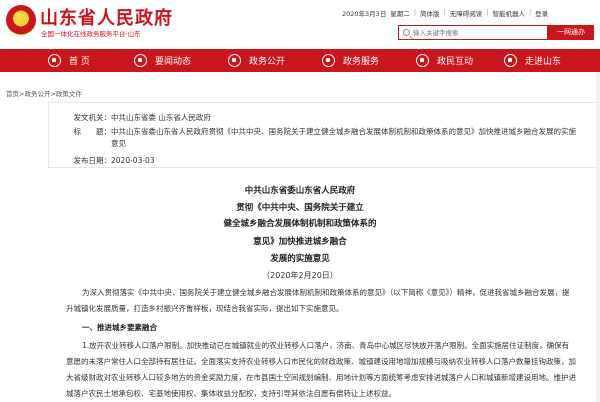  Describe the element at coordinates (44, 93) in the screenshot. I see `breadcrumb: 首页>政务公开>政策文件` at that location.